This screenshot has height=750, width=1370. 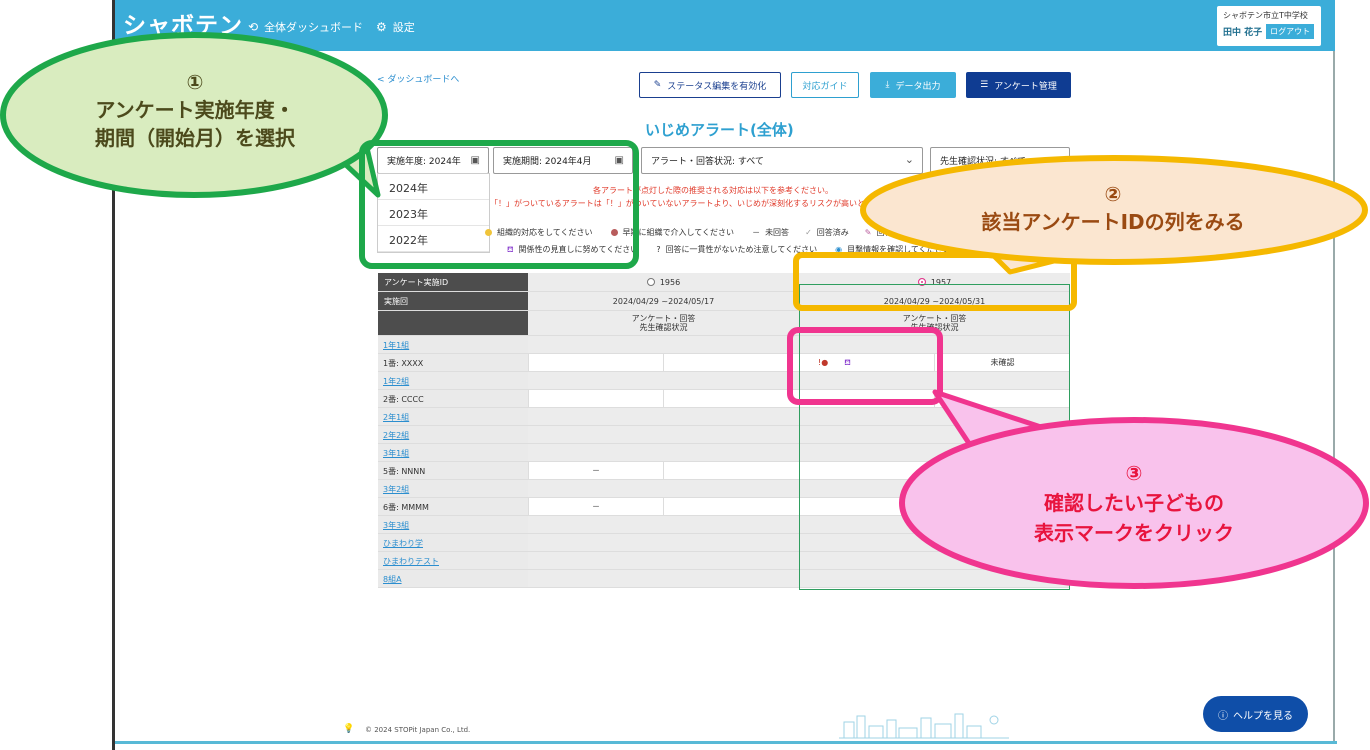 I want to click on callout1-number: ①, so click(x=195, y=82).